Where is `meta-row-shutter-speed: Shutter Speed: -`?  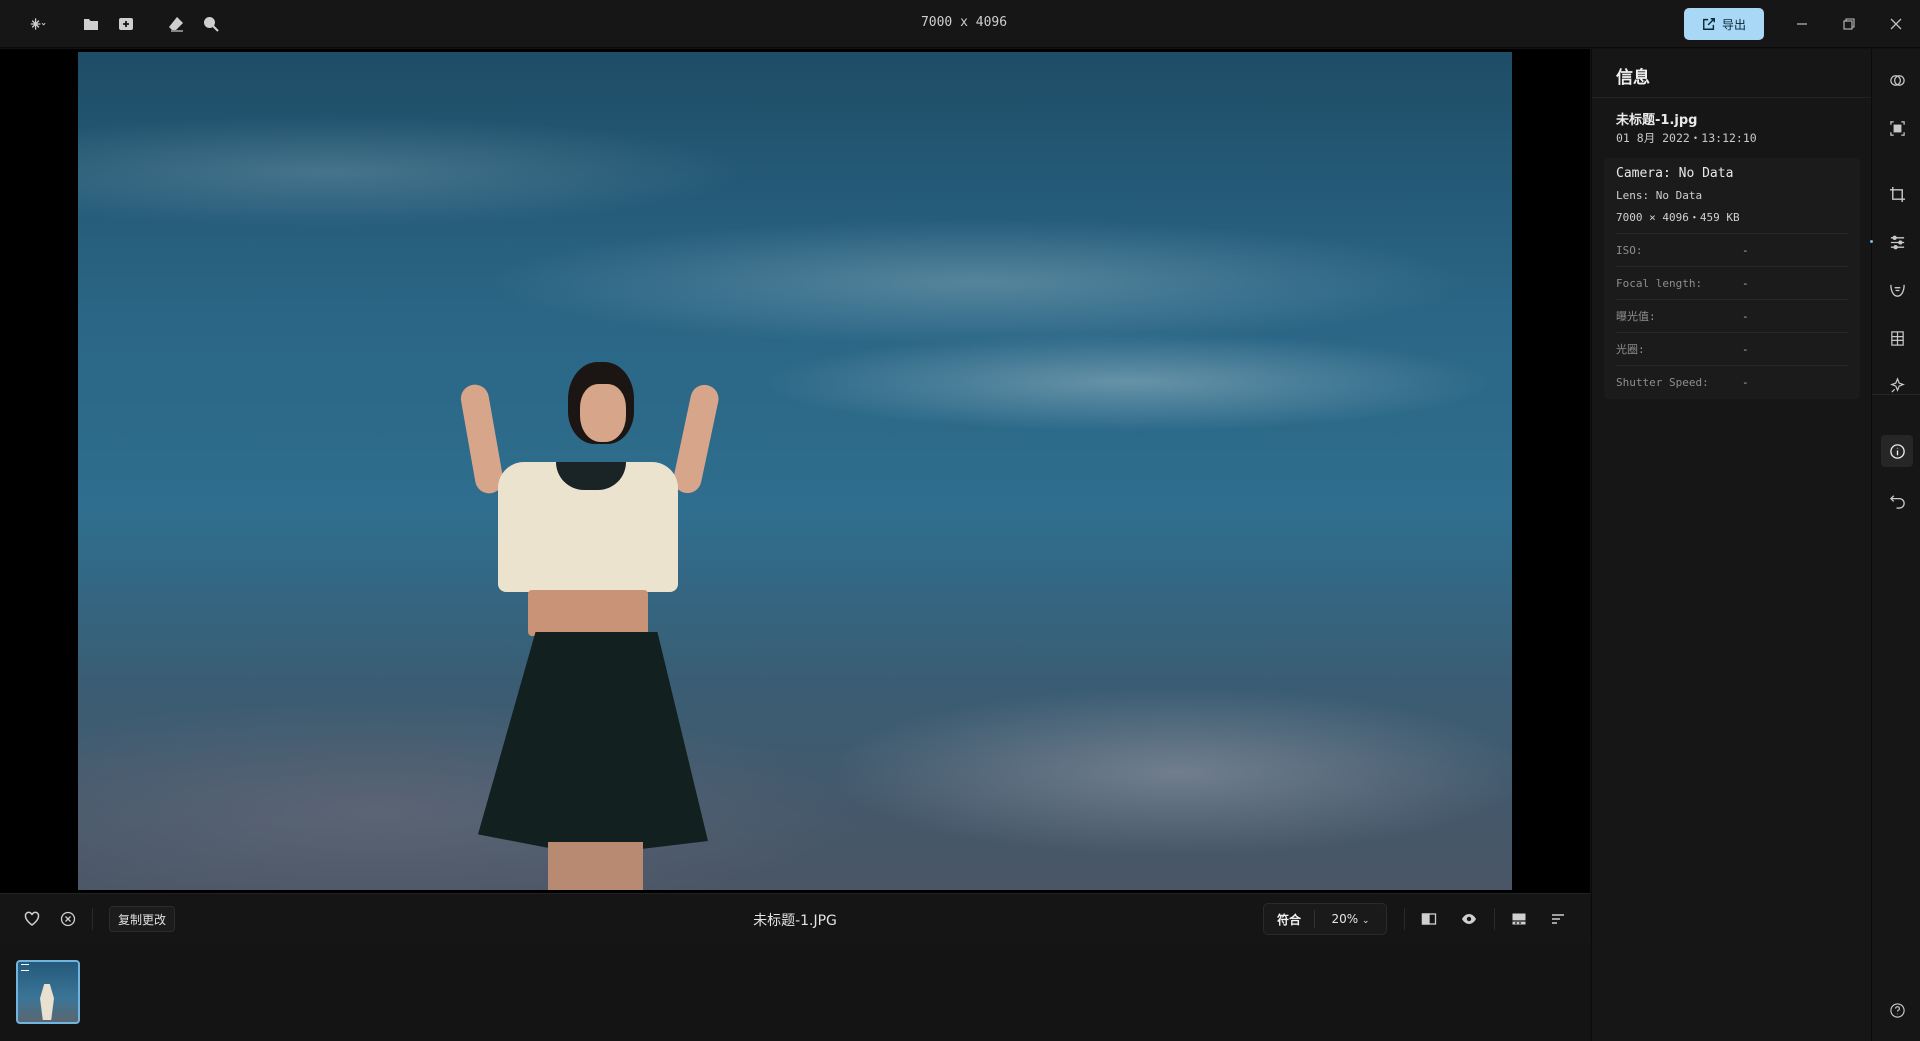
meta-row-shutter-speed: Shutter Speed: - is located at coordinates (1732, 381).